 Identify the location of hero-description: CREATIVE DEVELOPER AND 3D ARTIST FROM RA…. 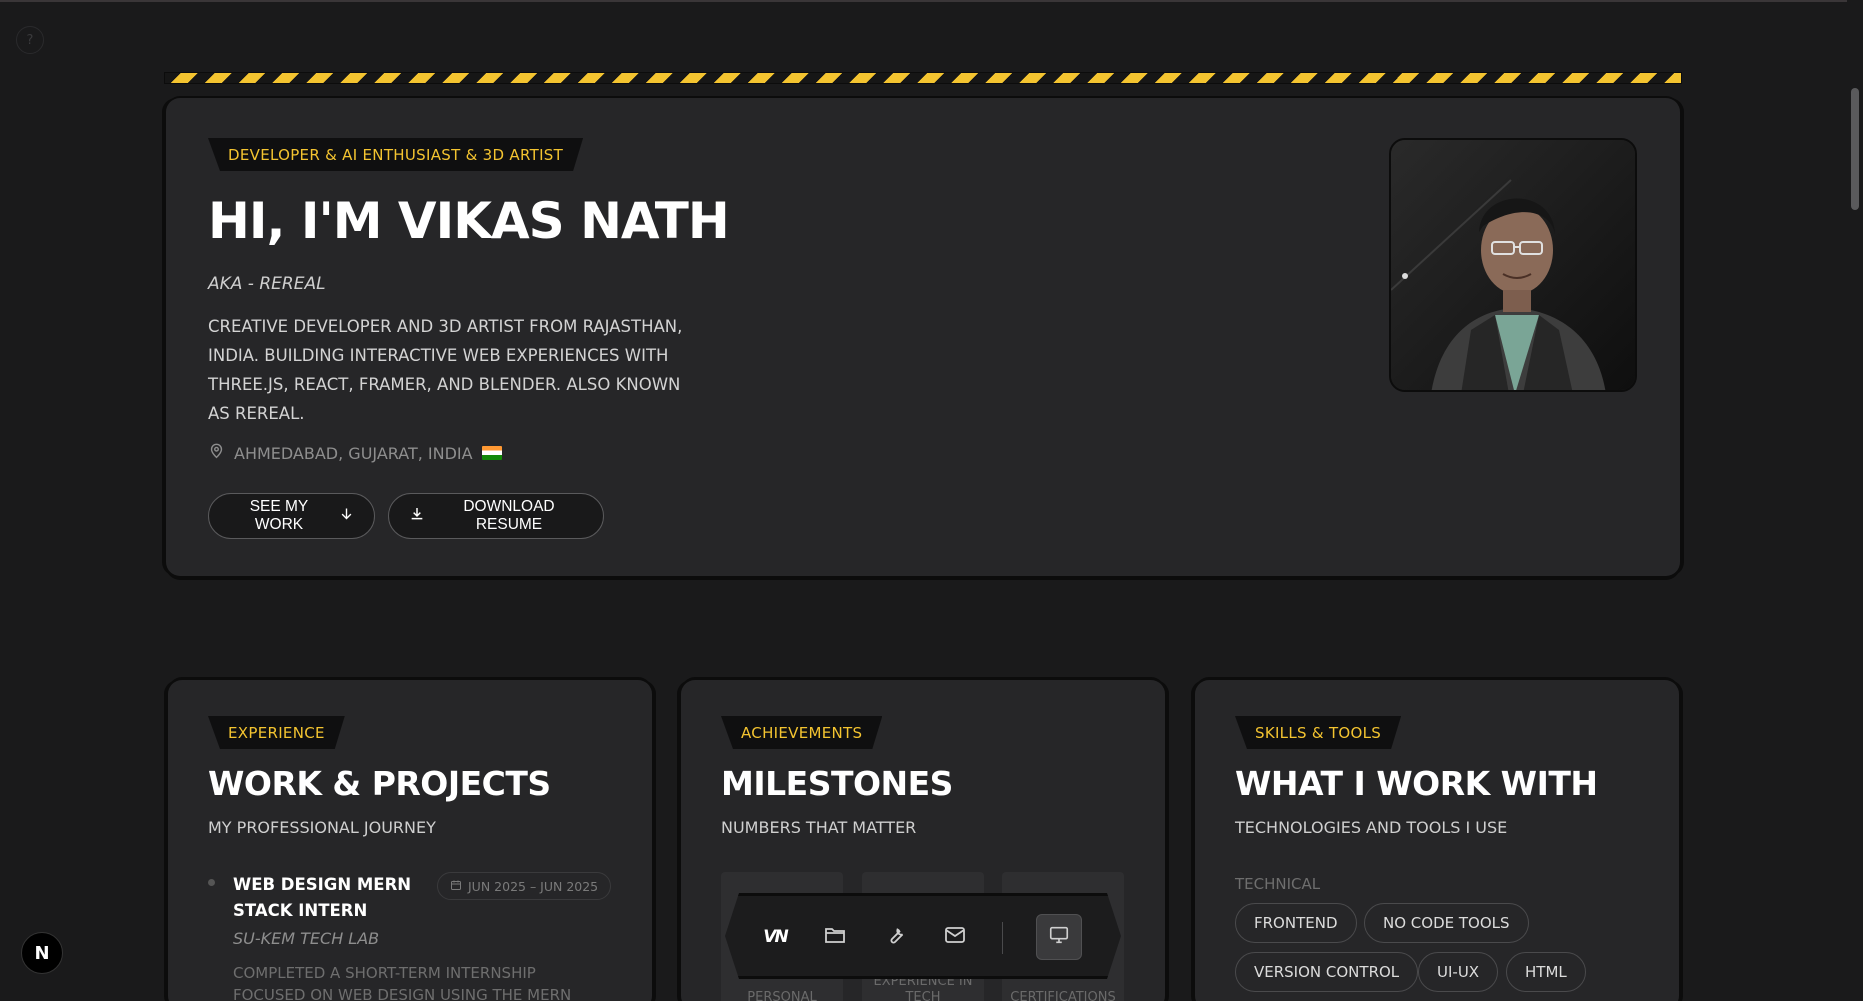
(445, 370).